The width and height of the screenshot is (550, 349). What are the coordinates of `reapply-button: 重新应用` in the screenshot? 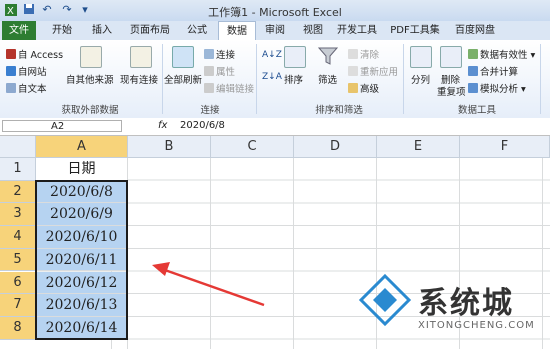 It's located at (373, 71).